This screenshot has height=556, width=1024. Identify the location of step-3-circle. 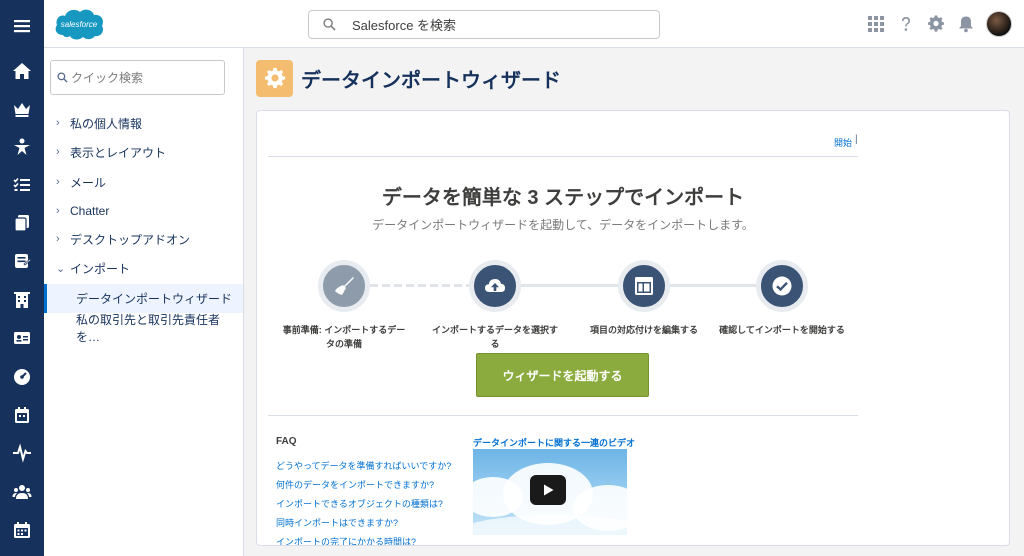
(644, 286).